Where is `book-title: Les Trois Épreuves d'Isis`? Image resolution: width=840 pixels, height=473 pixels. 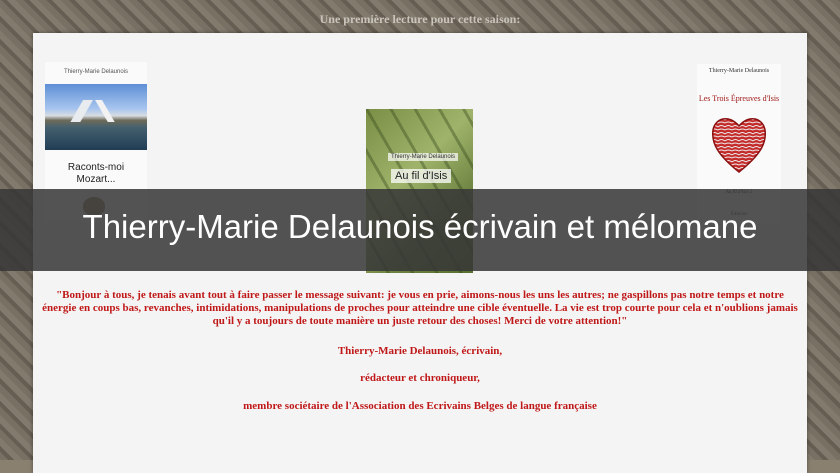 book-title: Les Trois Épreuves d'Isis is located at coordinates (739, 98).